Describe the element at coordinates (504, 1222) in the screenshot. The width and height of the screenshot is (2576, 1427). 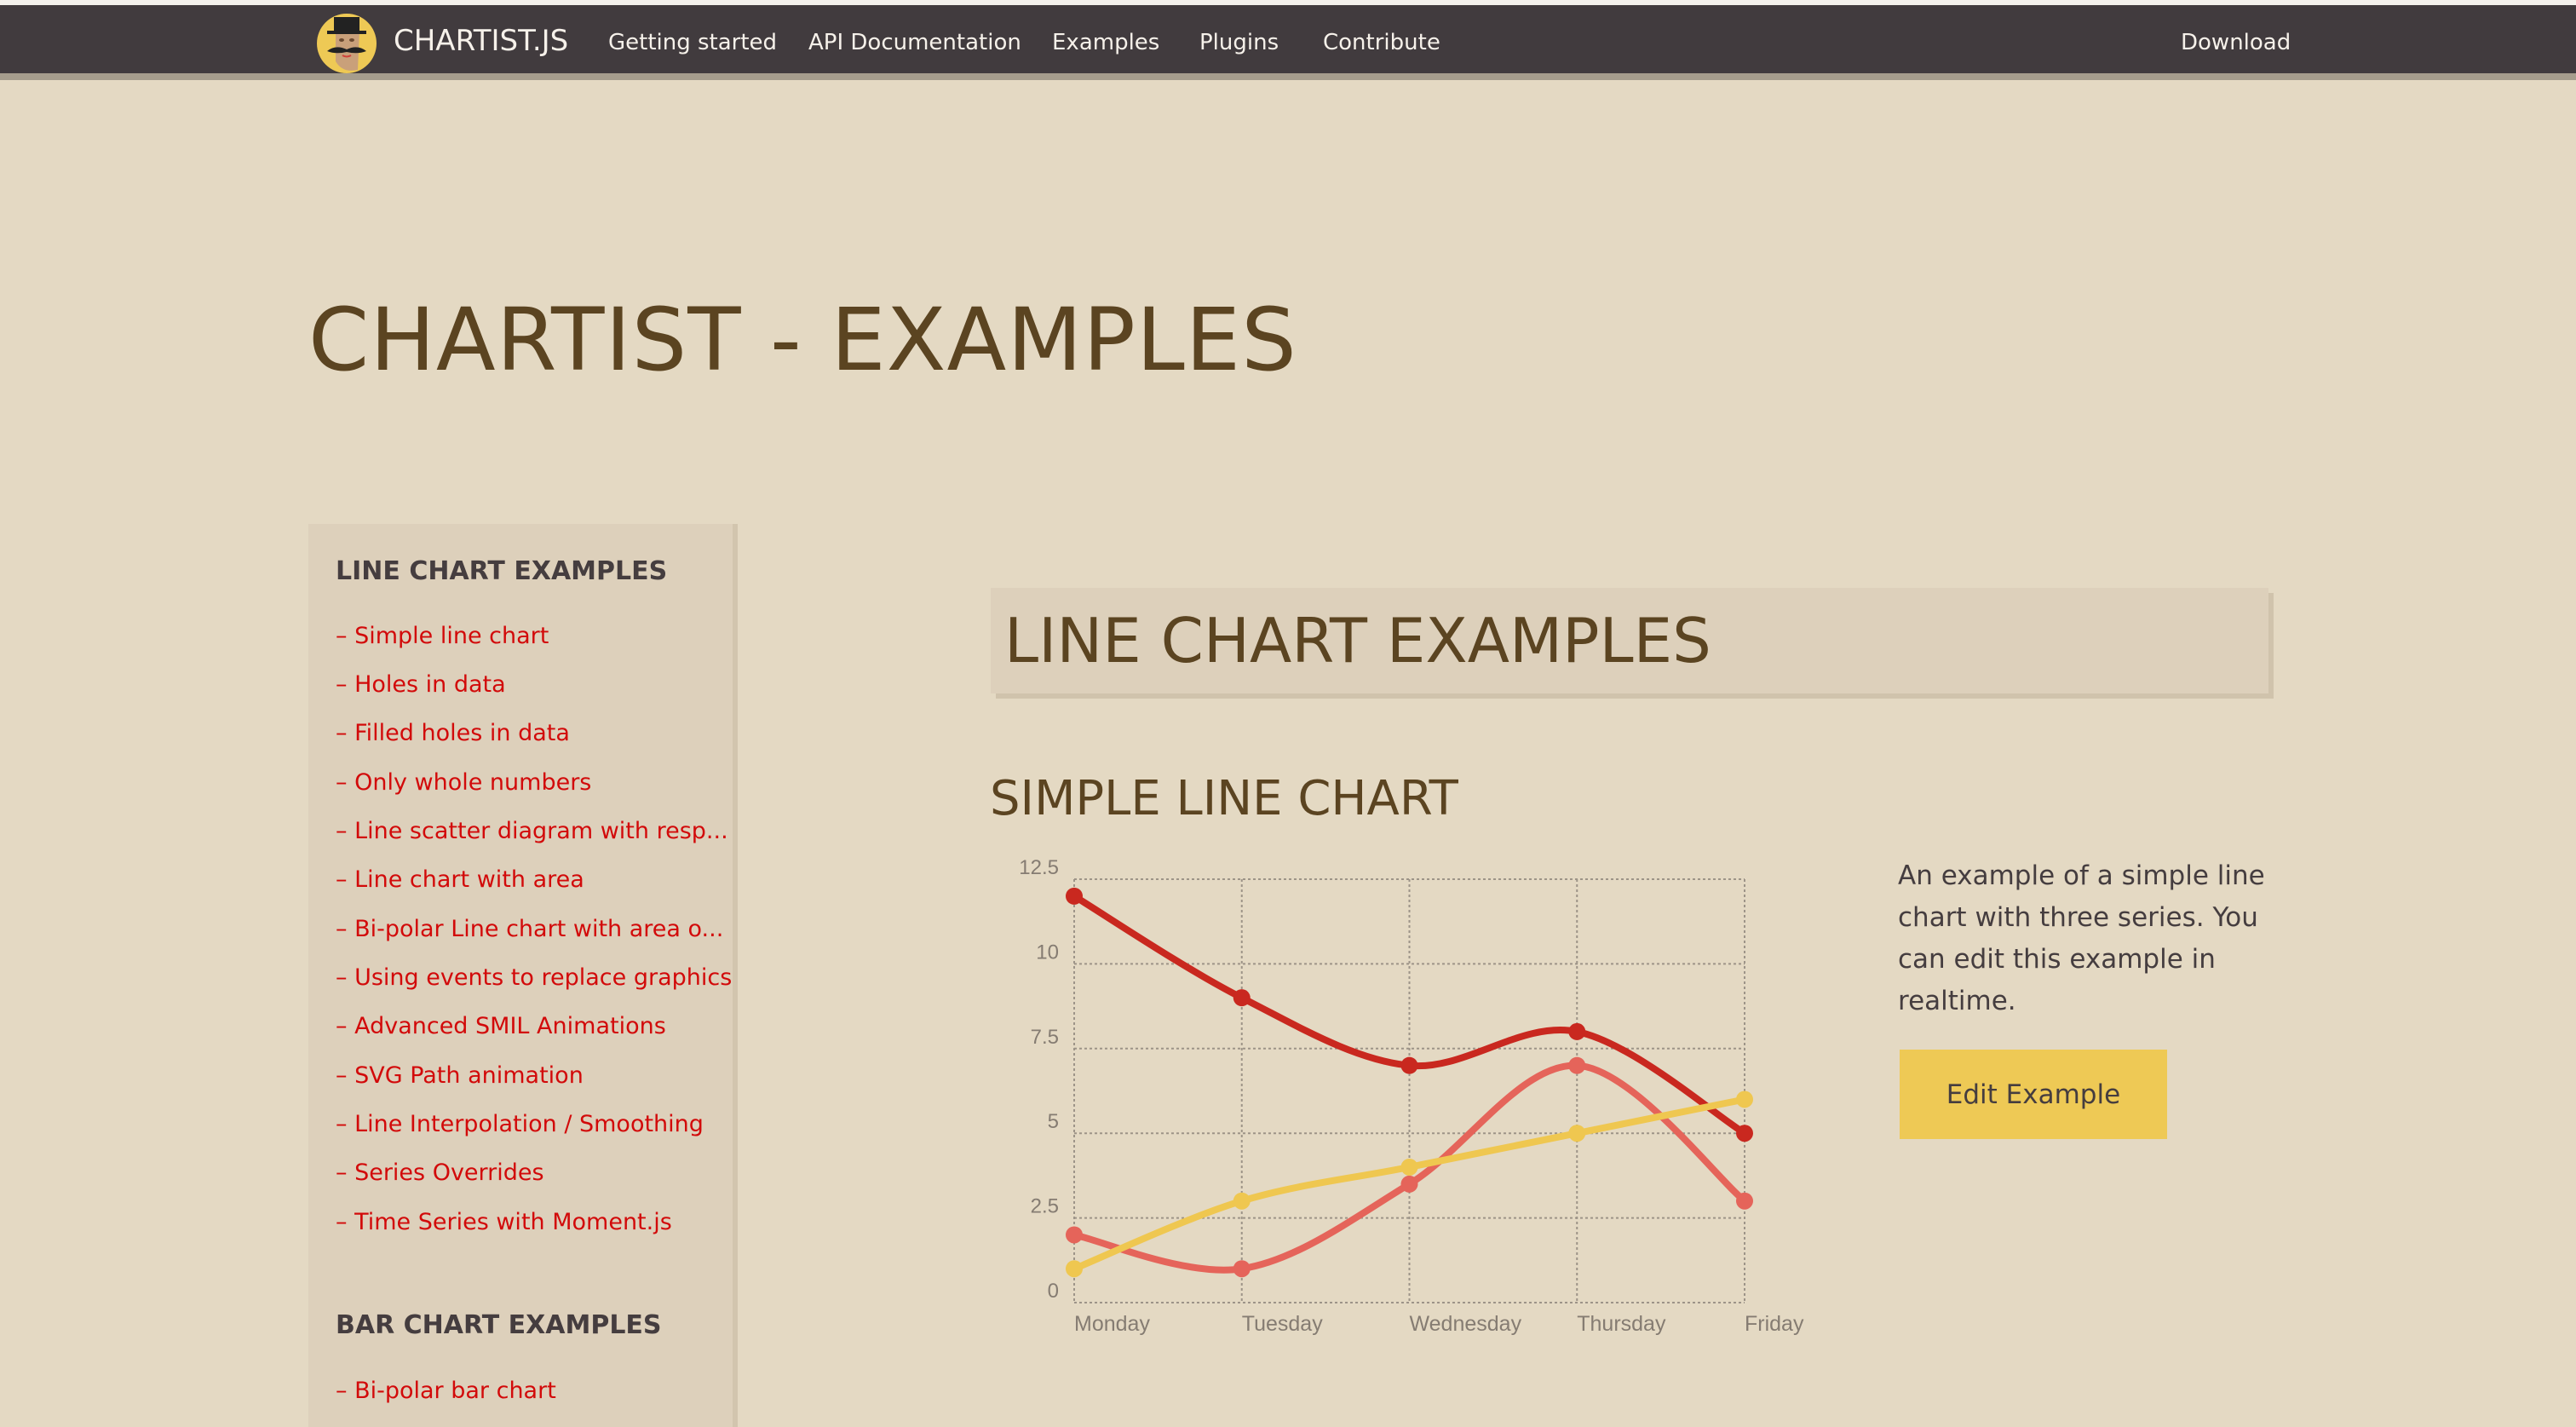
I see `sidebar-item: – Time Series with Moment.js` at that location.